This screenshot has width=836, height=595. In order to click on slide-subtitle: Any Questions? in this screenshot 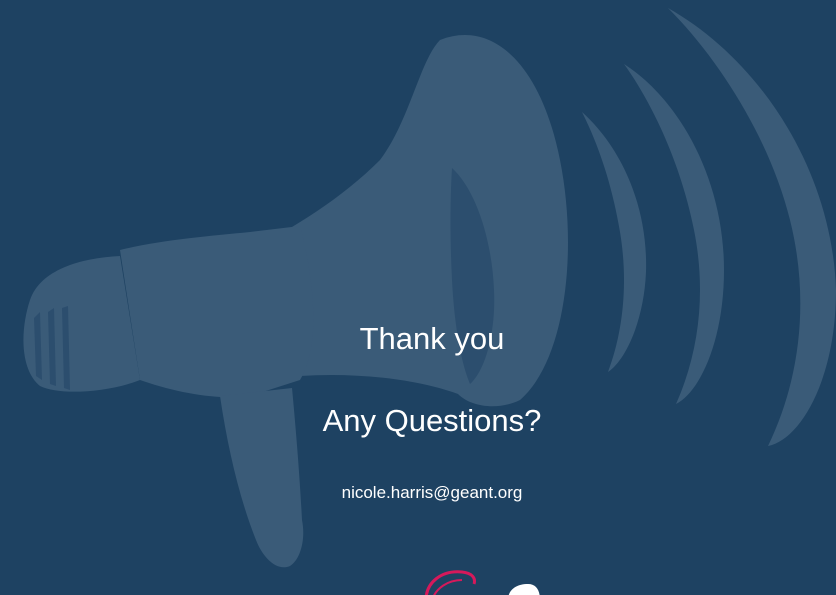, I will do `click(432, 420)`.